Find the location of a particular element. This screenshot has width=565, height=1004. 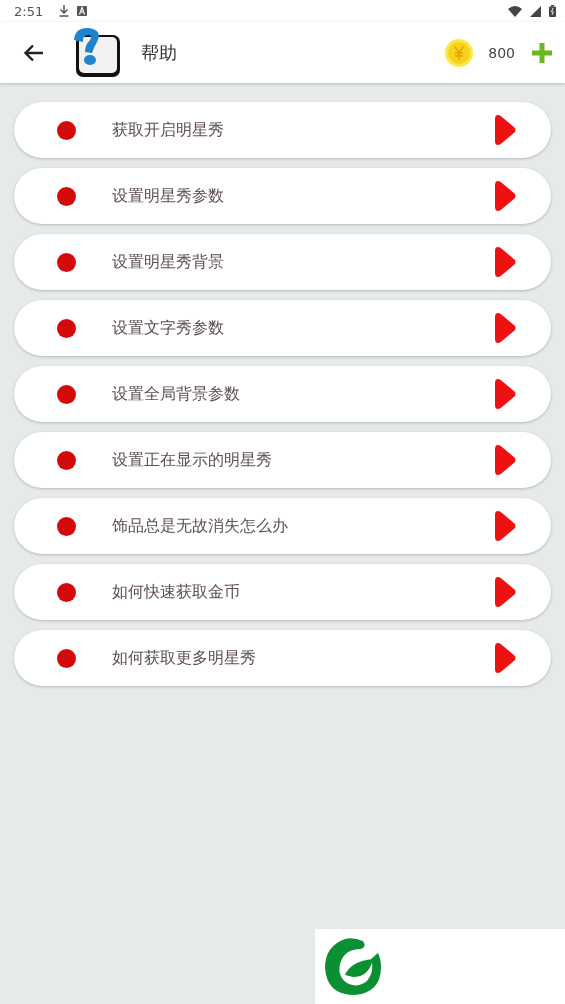

help-topic-item: 设置正在显示的明星秀 is located at coordinates (282, 460).